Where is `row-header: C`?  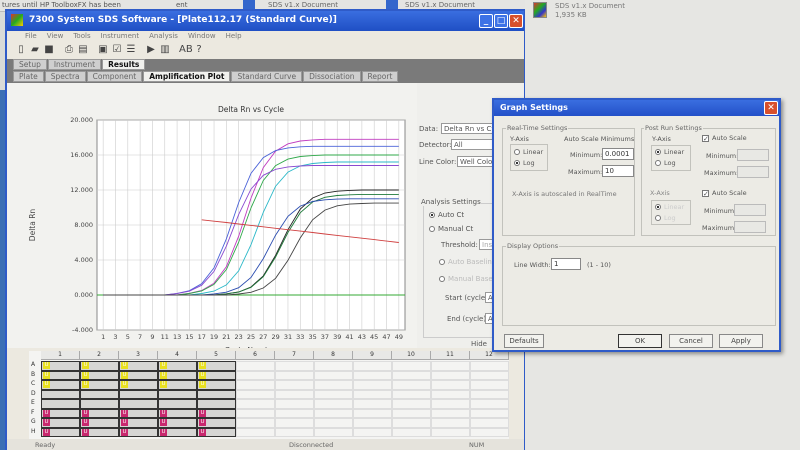
row-header: C is located at coordinates (33, 383).